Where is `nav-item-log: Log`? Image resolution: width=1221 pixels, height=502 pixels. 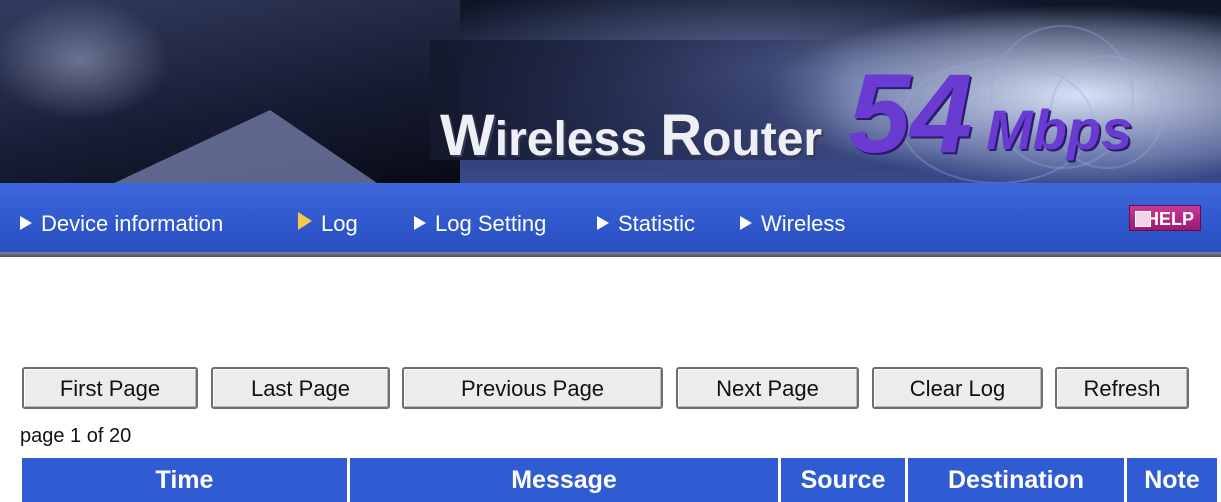 nav-item-log: Log is located at coordinates (328, 224).